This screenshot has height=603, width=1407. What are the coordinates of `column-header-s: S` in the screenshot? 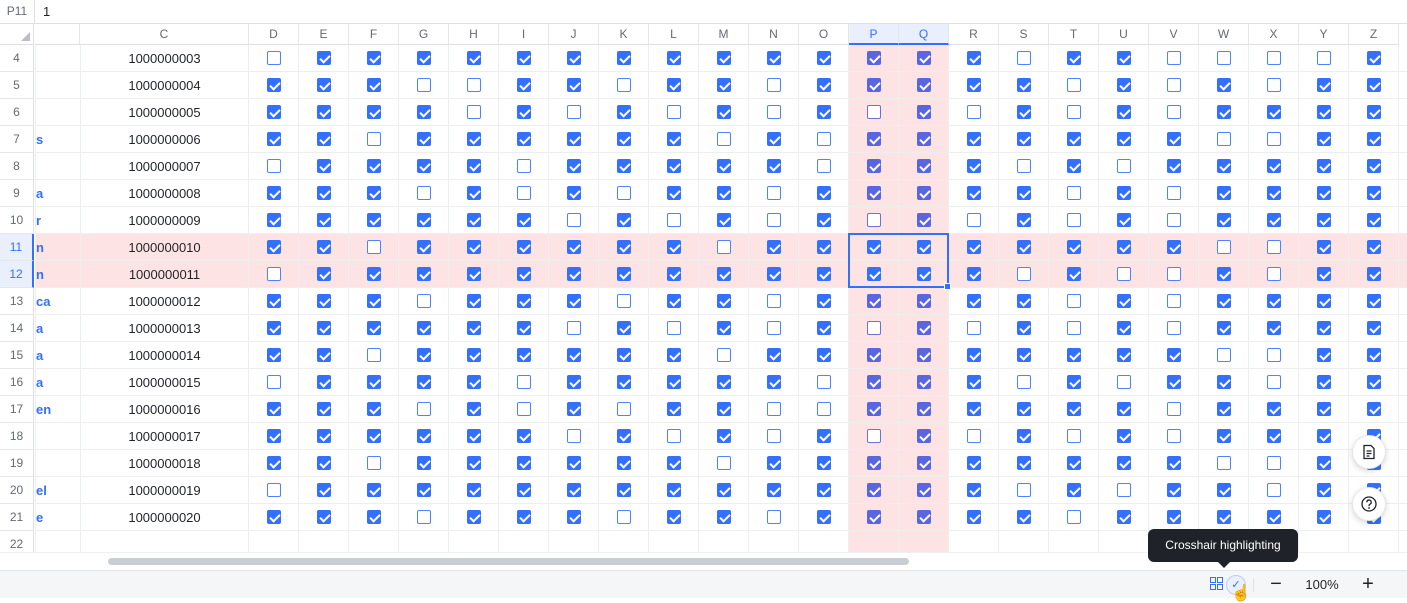 It's located at (1024, 34).